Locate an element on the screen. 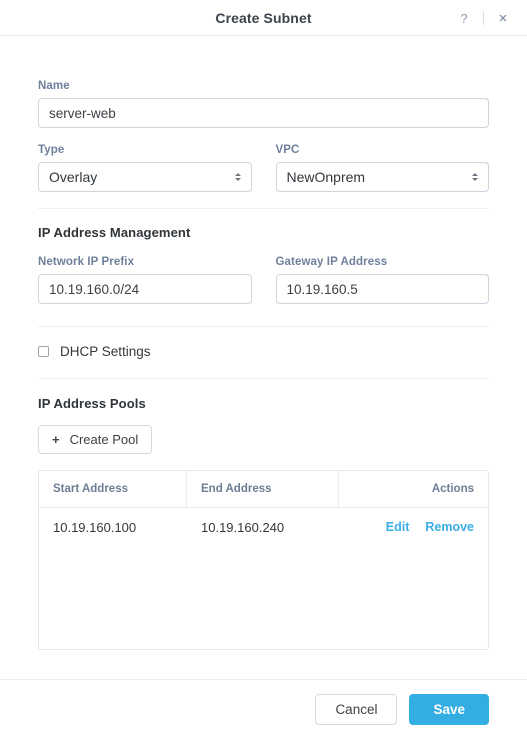 This screenshot has width=527, height=738. pools-section-title: IP Address Pools is located at coordinates (92, 403).